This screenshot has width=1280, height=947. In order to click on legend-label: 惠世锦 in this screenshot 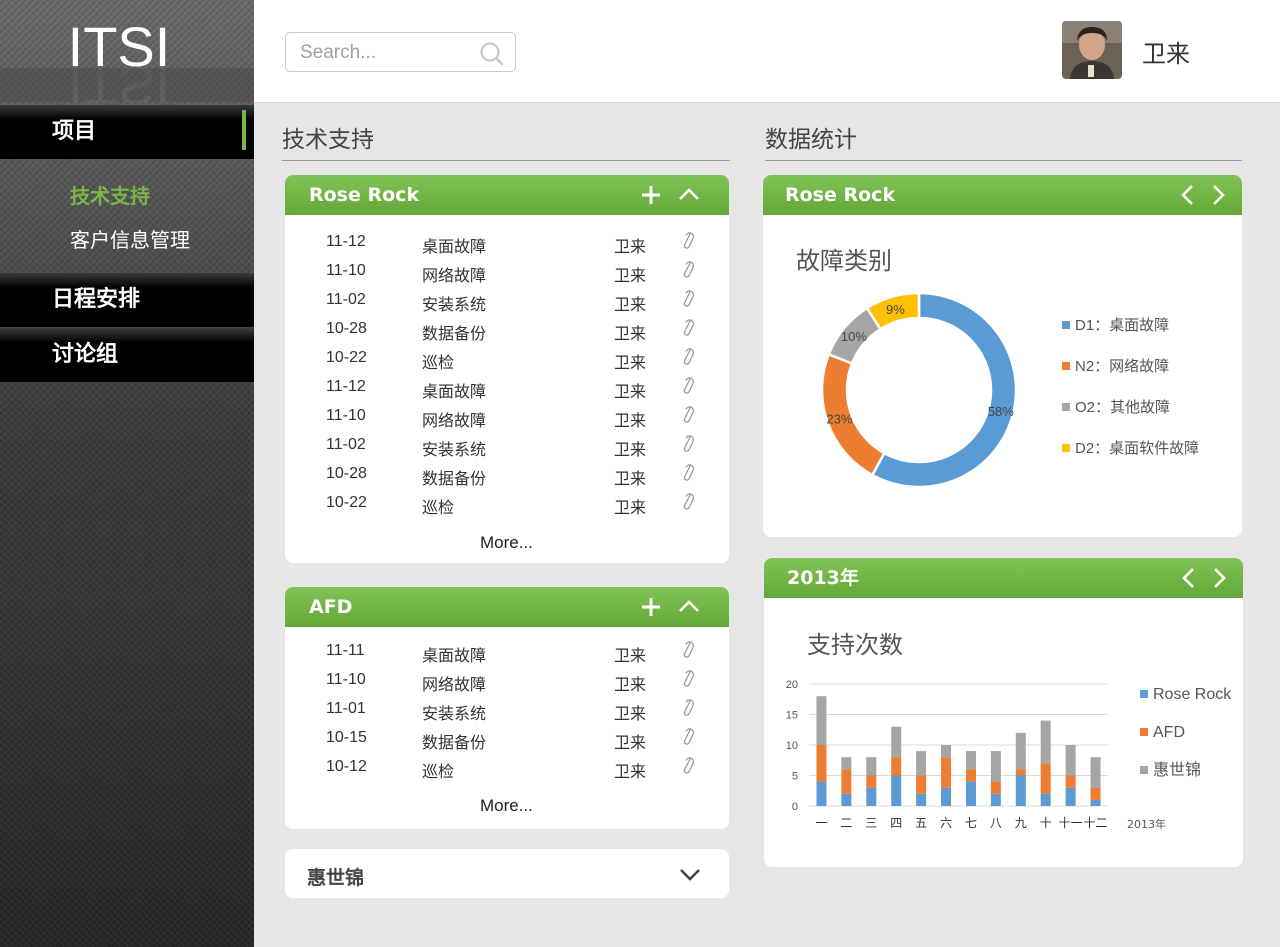, I will do `click(1177, 770)`.